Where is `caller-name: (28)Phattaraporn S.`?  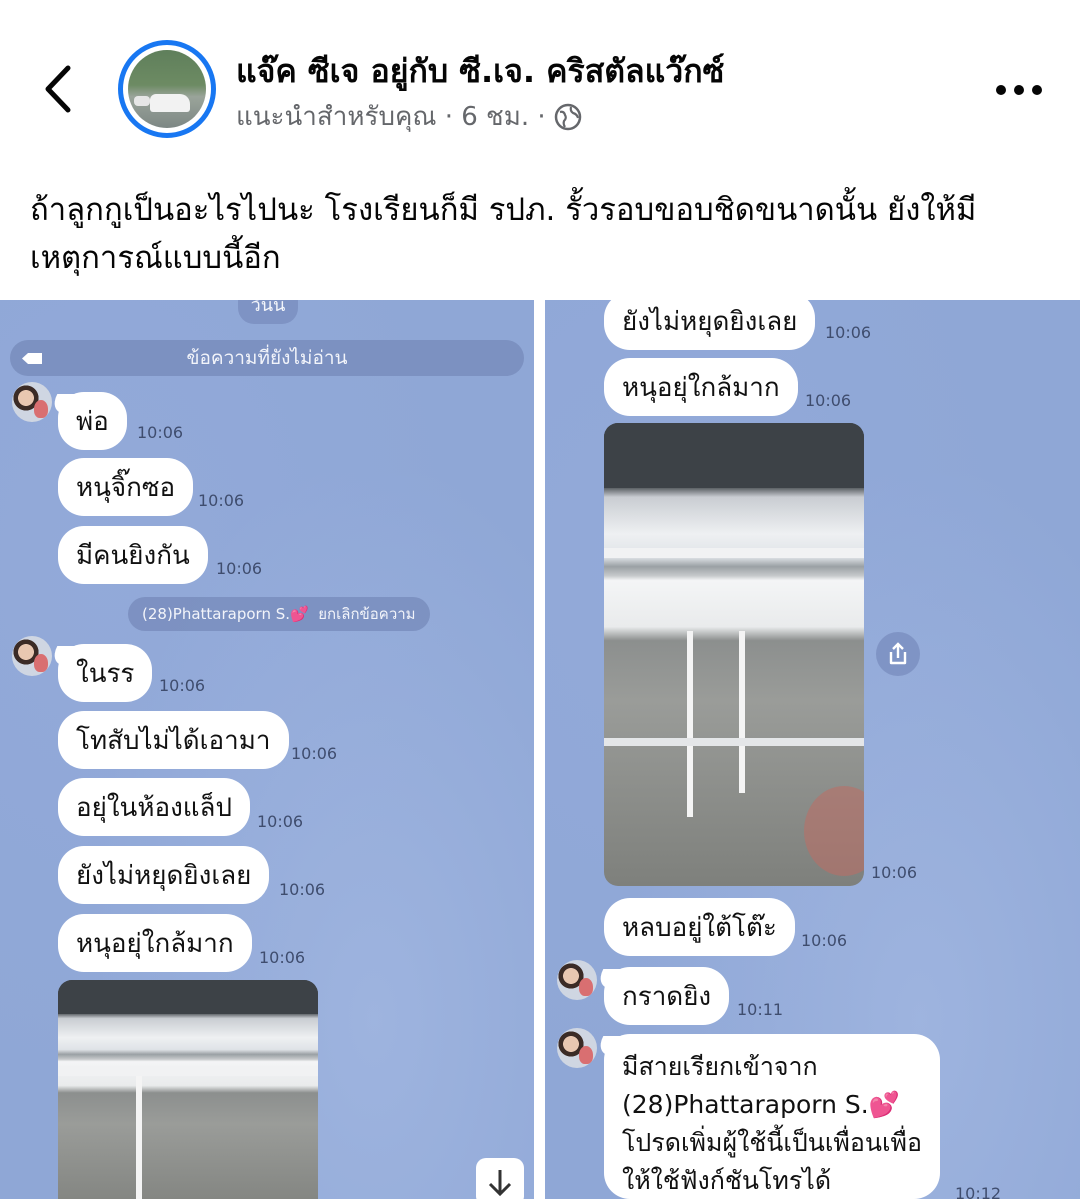
caller-name: (28)Phattaraporn S. is located at coordinates (745, 1104).